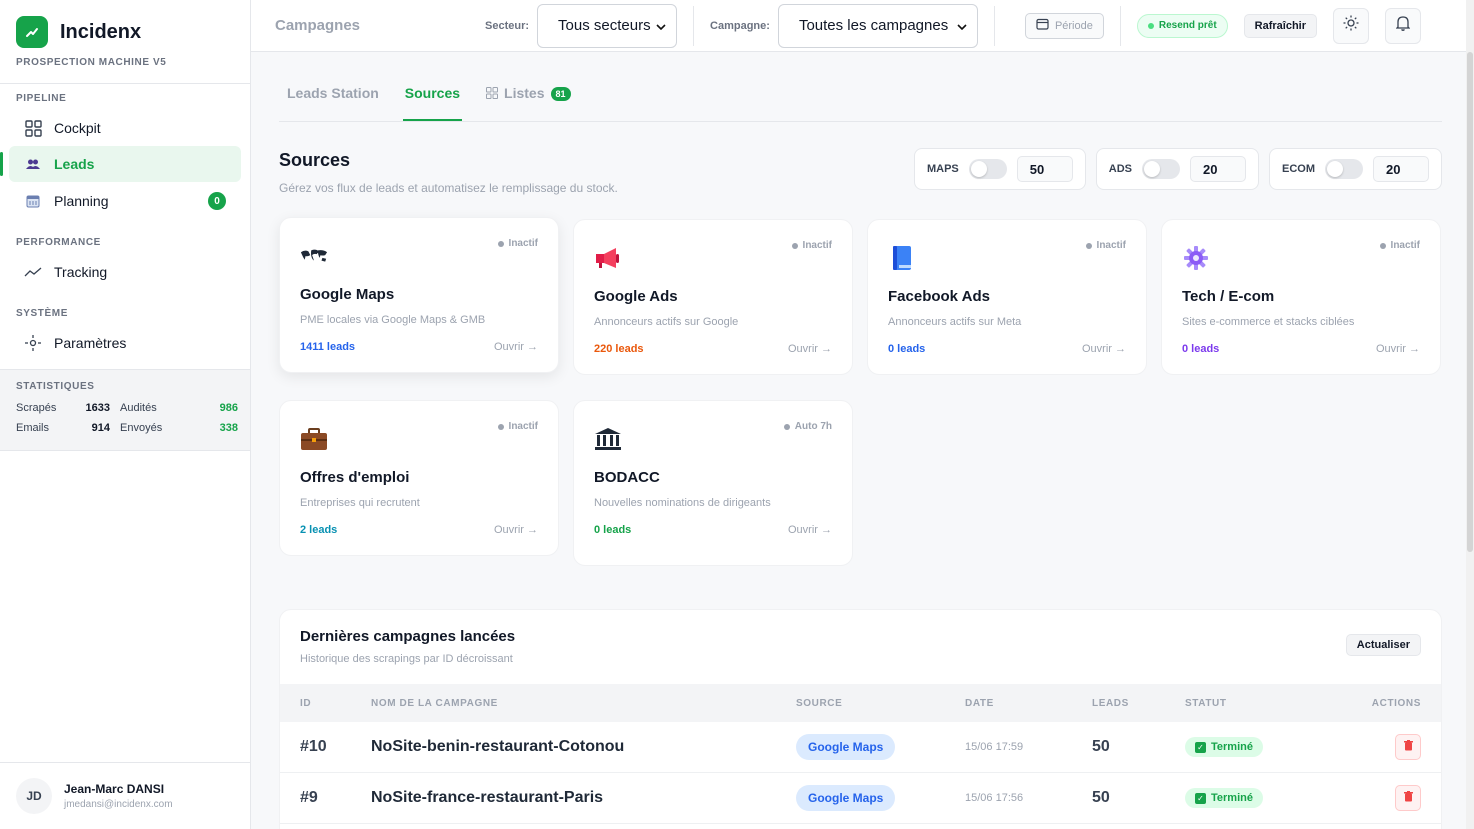 The height and width of the screenshot is (829, 1474). What do you see at coordinates (1383, 645) in the screenshot?
I see `update-button: Actualiser` at bounding box center [1383, 645].